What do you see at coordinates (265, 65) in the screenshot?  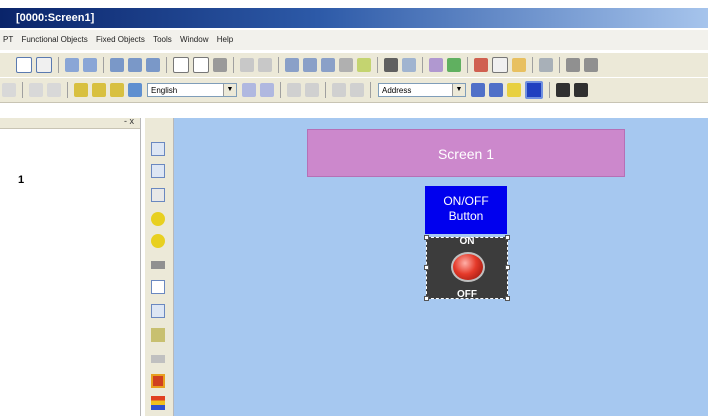 I see `redo-icon` at bounding box center [265, 65].